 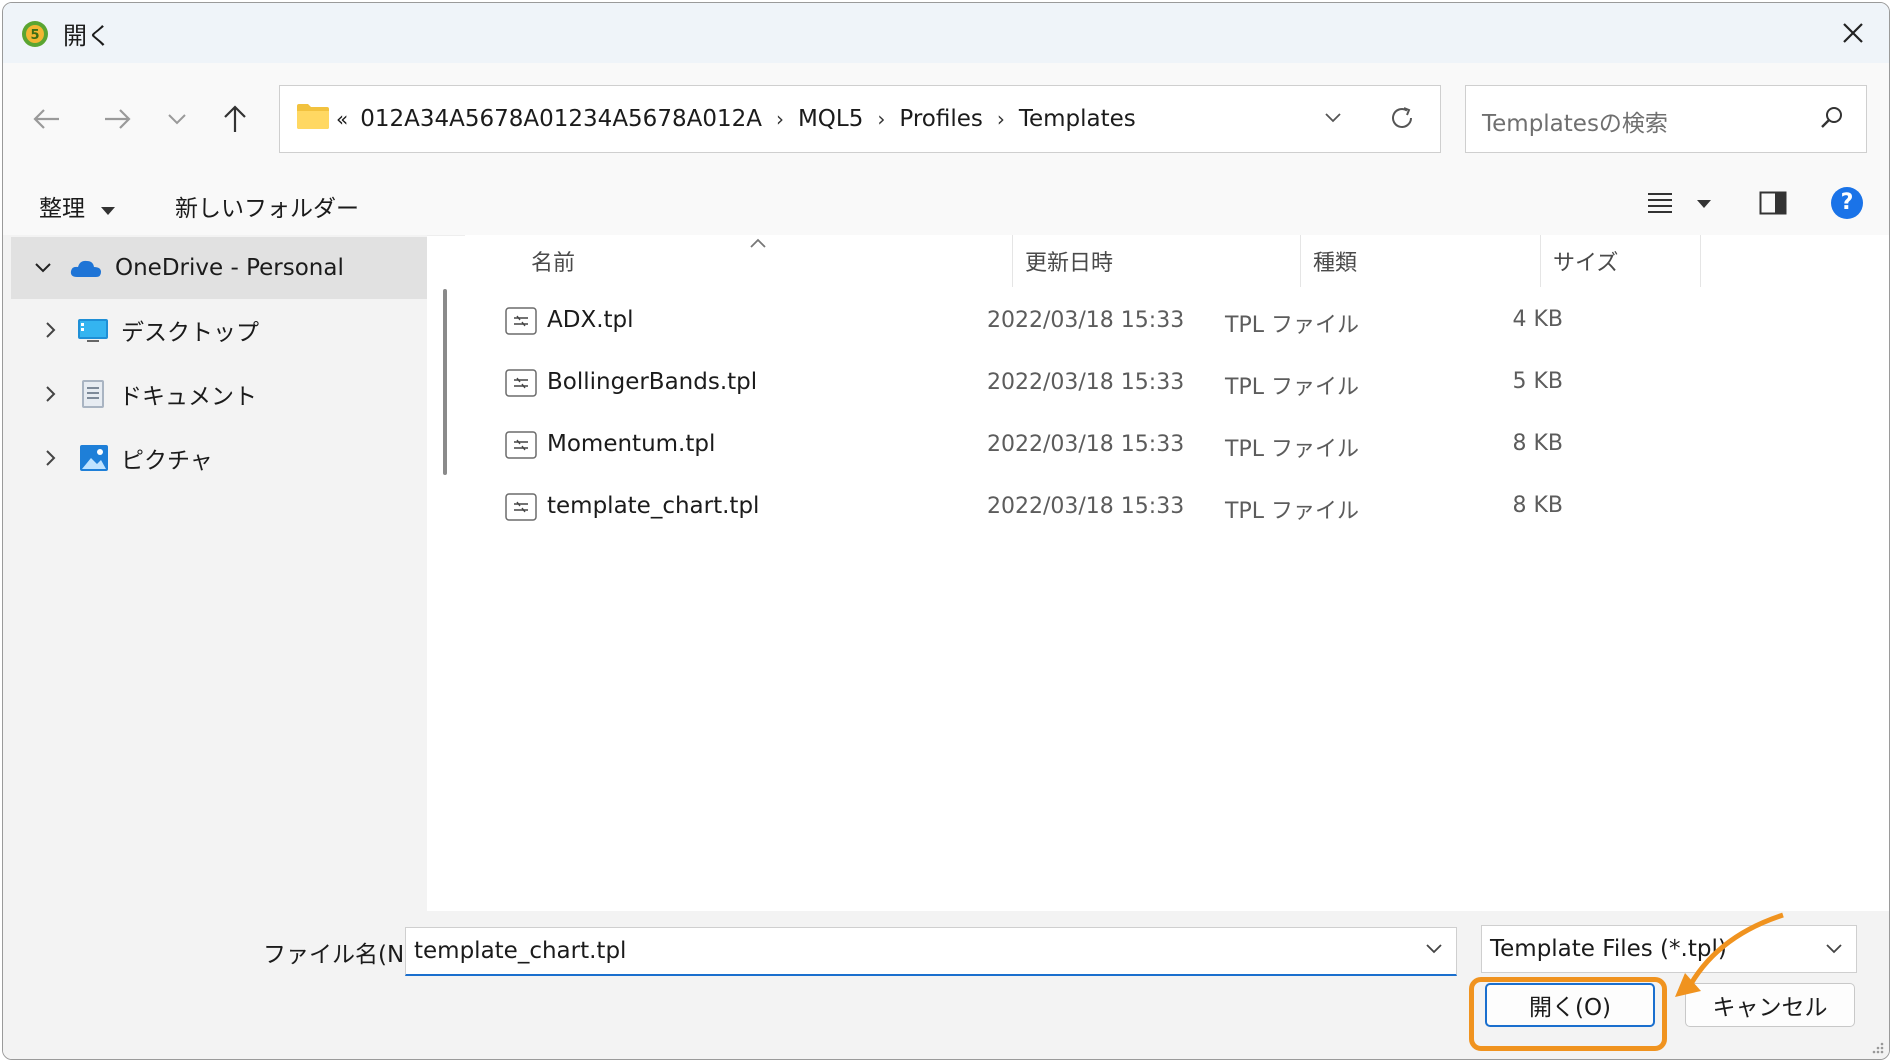 I want to click on column-header-label: サイズ, so click(x=1586, y=263).